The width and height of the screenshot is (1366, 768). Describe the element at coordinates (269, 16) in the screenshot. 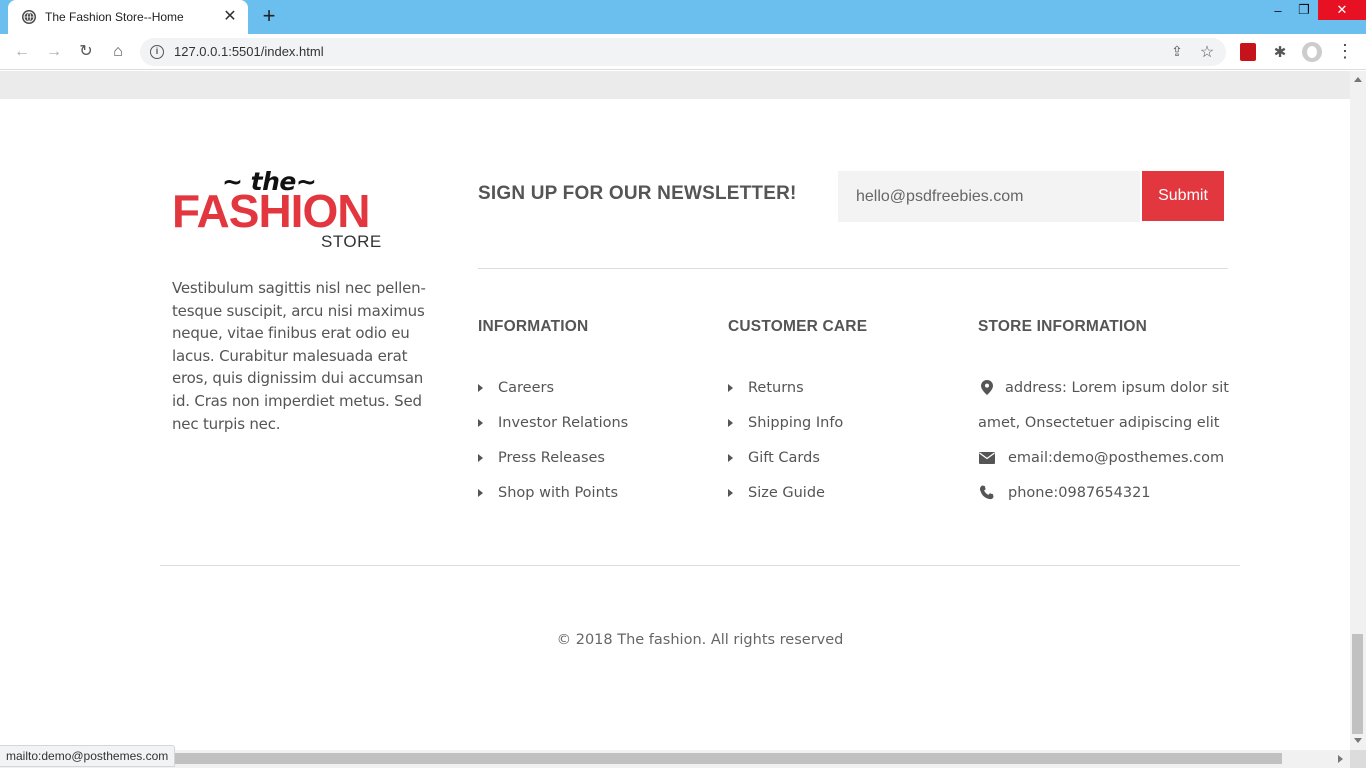

I see `new-tab-button: +` at that location.